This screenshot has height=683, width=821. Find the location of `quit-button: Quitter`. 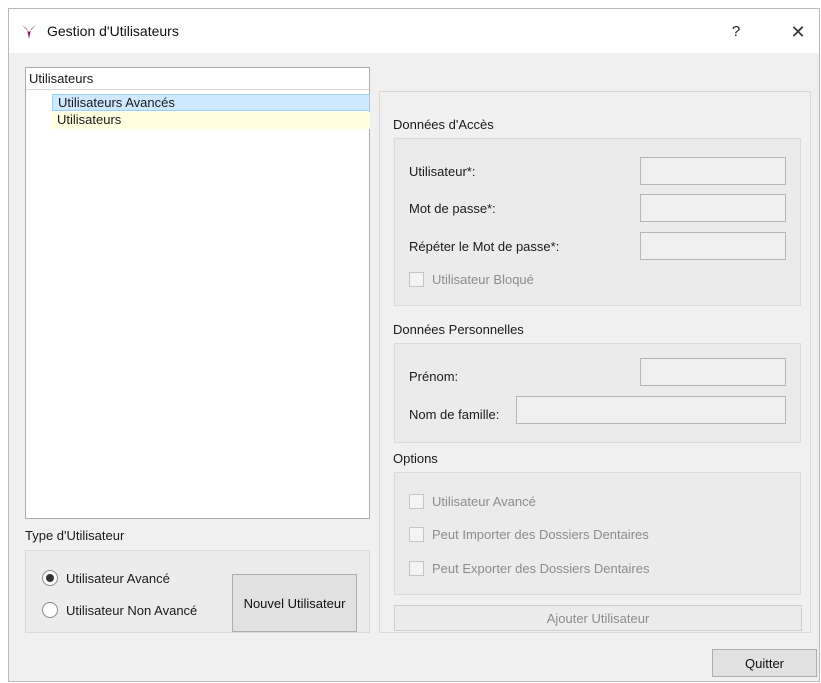

quit-button: Quitter is located at coordinates (764, 663).